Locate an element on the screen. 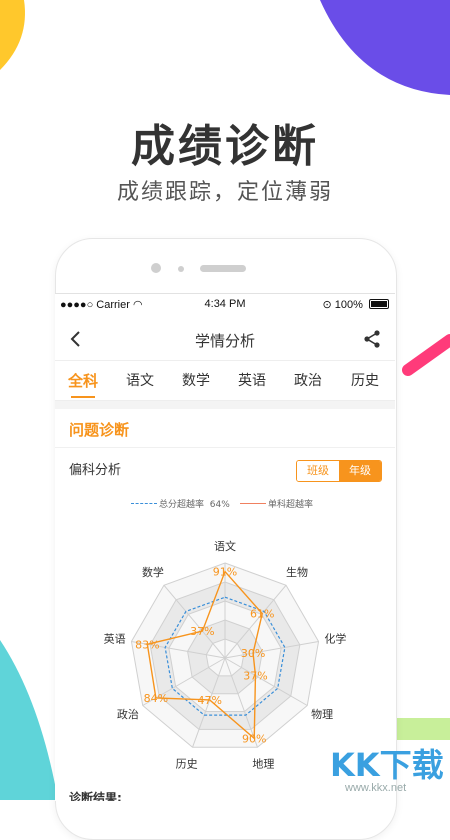 The width and height of the screenshot is (450, 840). legend-total: 总分超越率 64% is located at coordinates (180, 503).